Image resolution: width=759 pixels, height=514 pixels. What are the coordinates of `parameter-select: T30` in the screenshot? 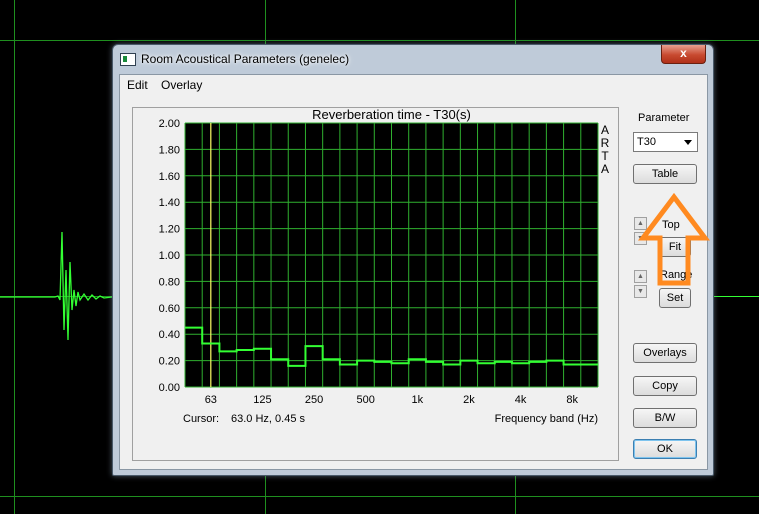 It's located at (665, 142).